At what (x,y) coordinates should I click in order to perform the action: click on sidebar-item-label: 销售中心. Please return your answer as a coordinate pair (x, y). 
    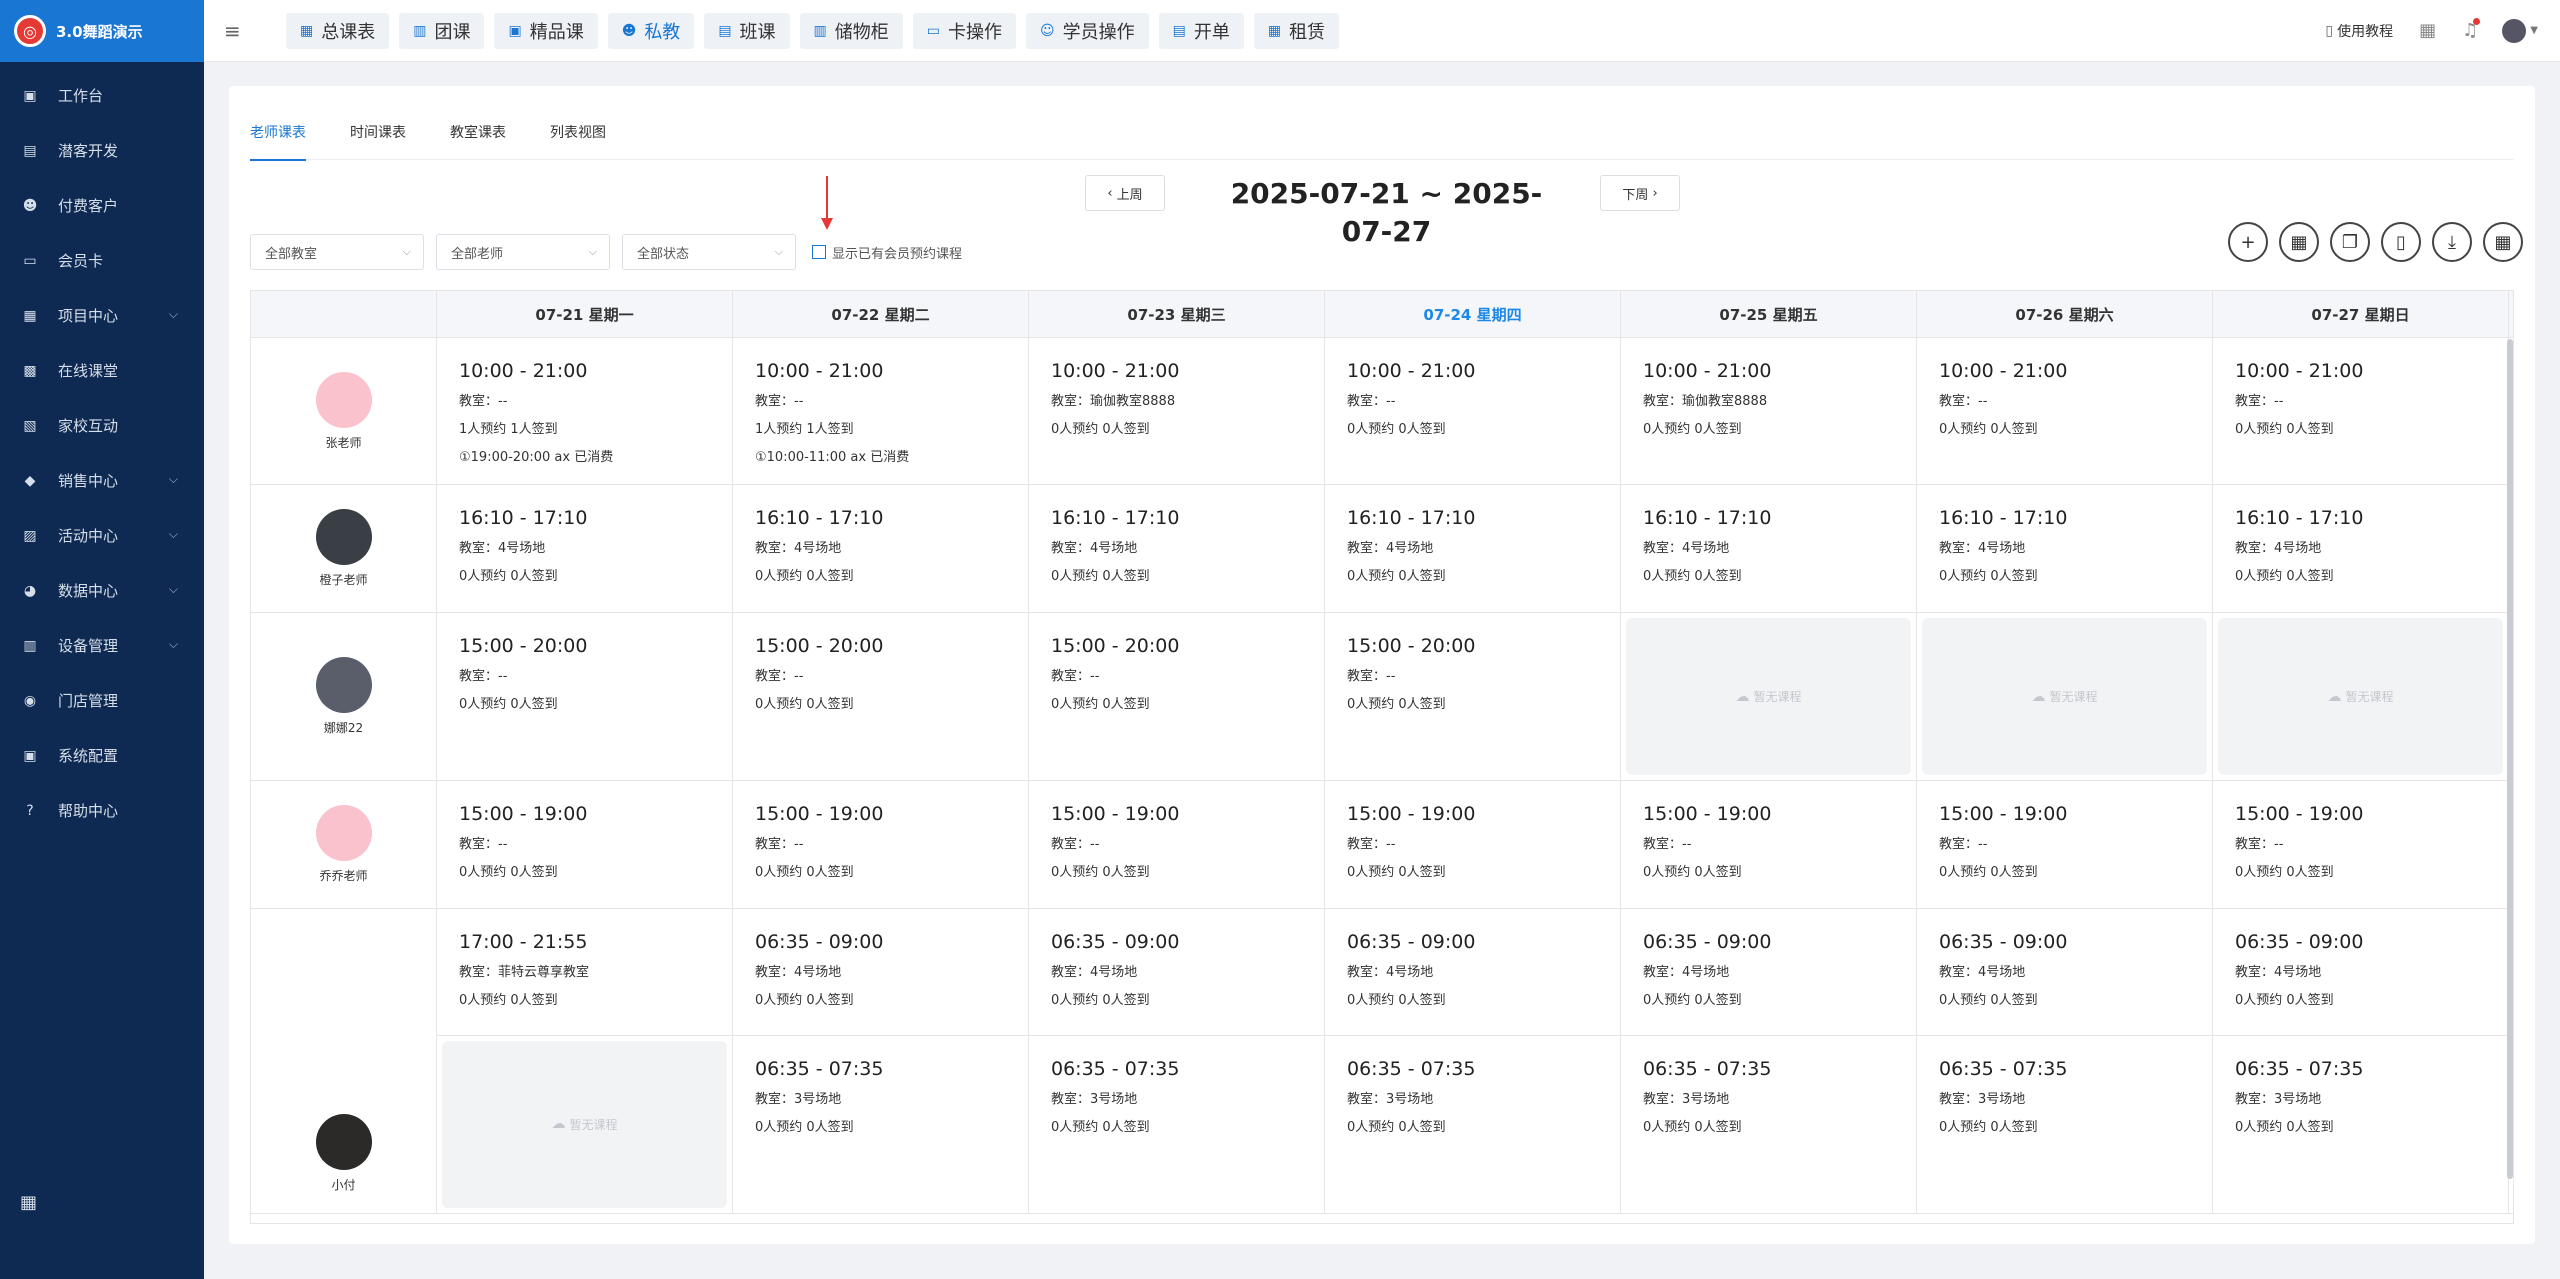
    Looking at the image, I should click on (88, 481).